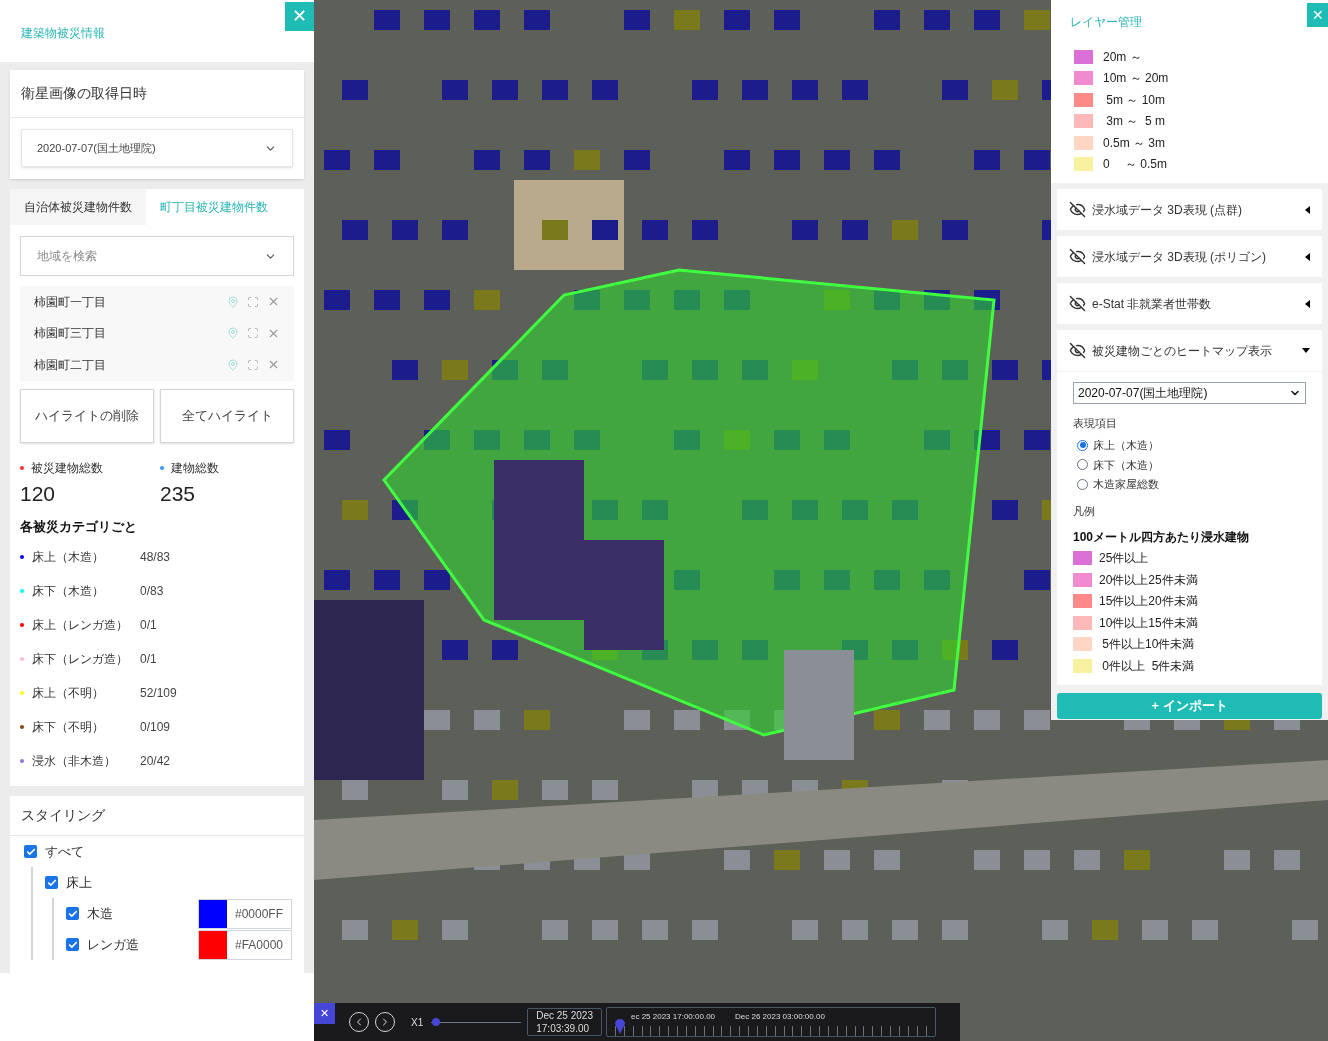 The image size is (1328, 1041). I want to click on color-code: #0000FF, so click(258, 914).